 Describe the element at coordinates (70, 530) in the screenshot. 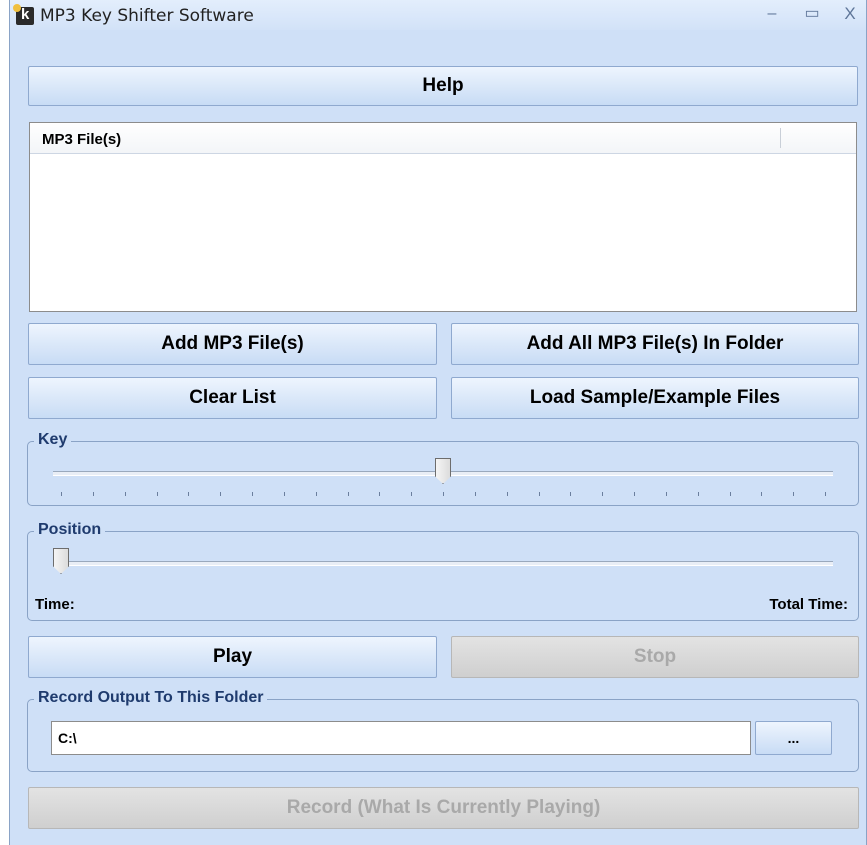

I see `position-group-label: Position` at that location.